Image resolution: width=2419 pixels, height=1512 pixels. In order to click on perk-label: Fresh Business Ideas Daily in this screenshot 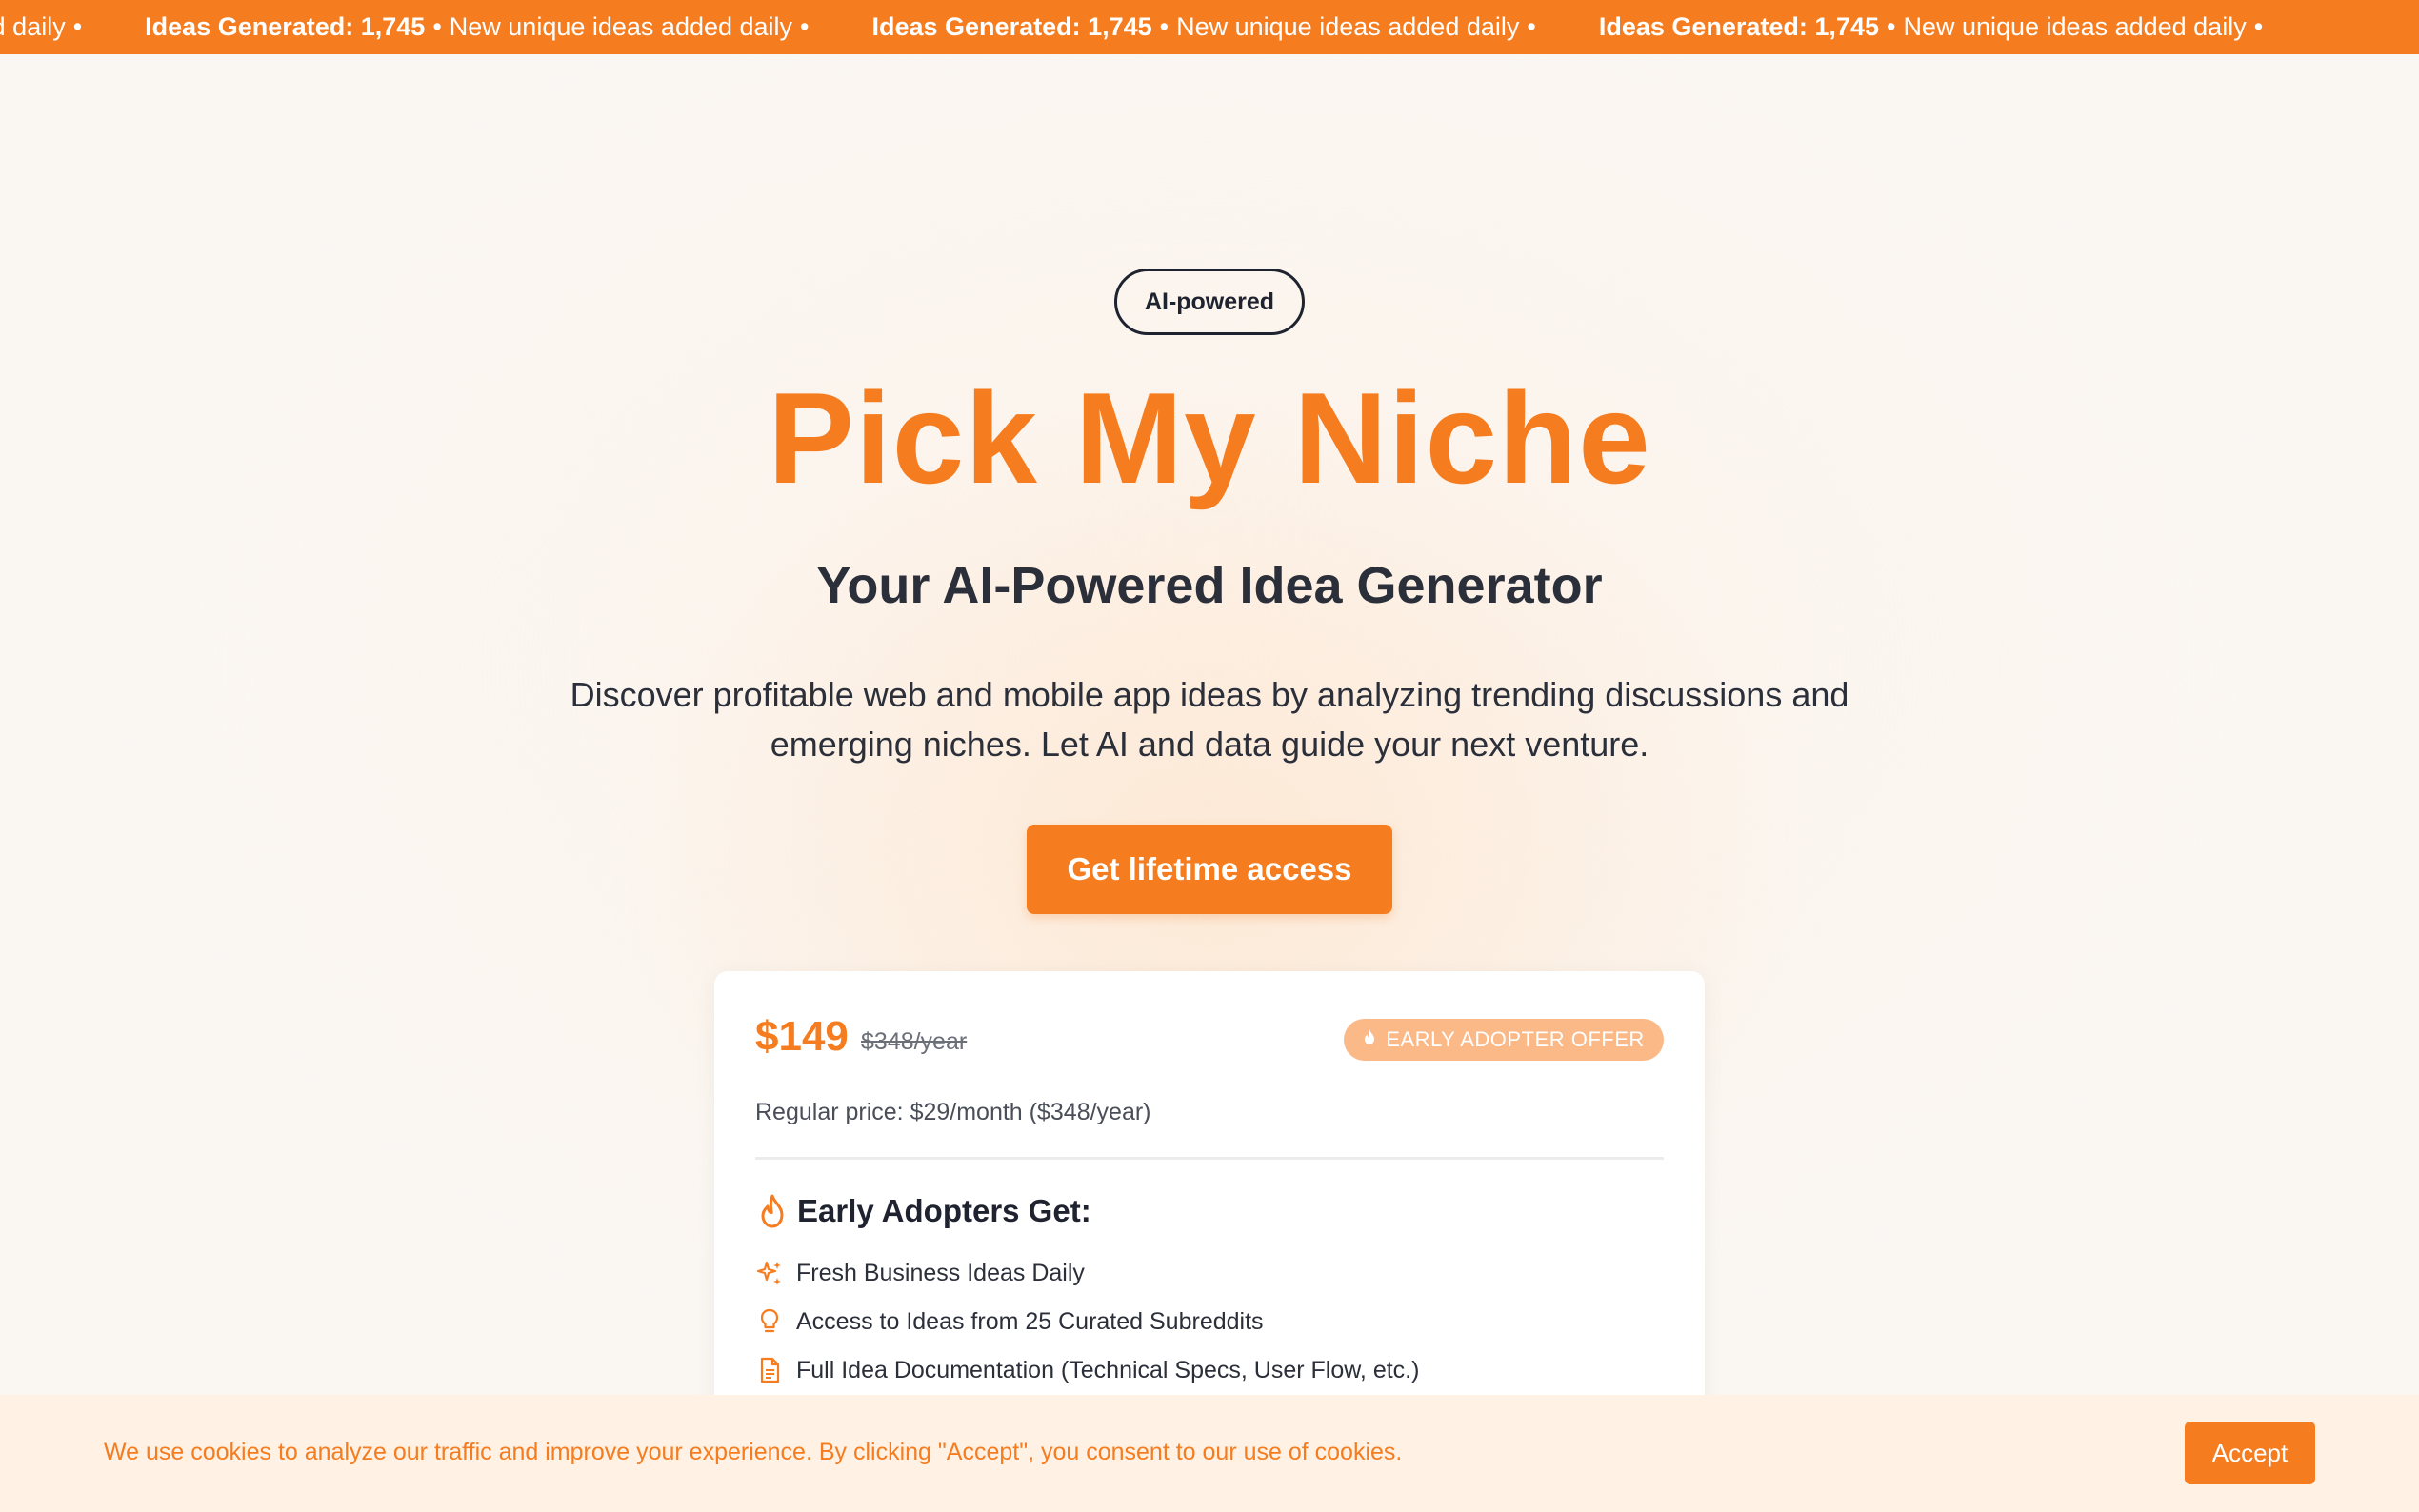, I will do `click(940, 1272)`.